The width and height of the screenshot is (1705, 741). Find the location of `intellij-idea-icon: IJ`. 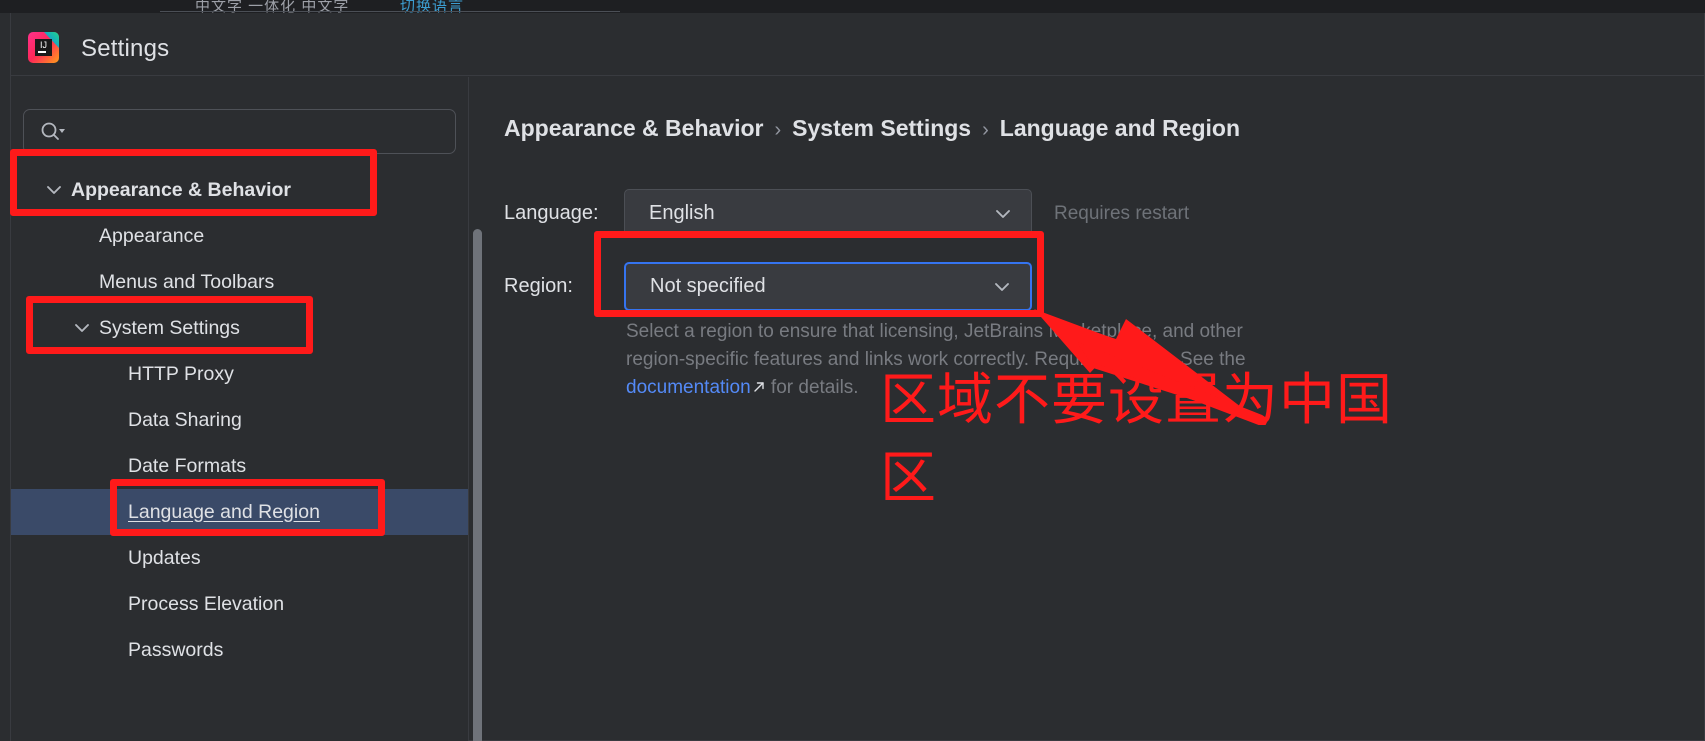

intellij-idea-icon: IJ is located at coordinates (43, 47).